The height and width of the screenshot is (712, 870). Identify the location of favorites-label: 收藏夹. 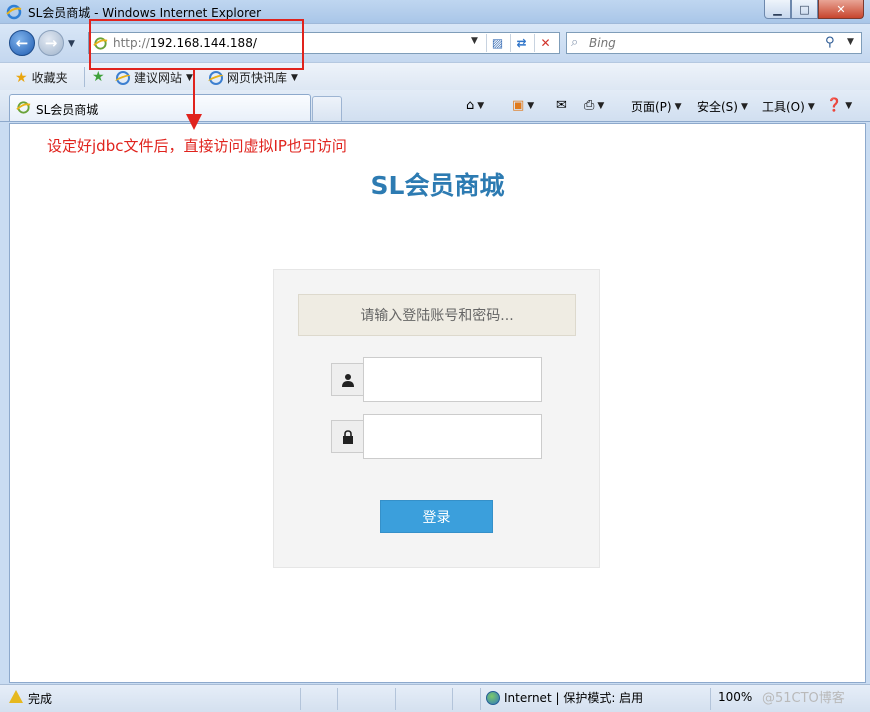
(49, 78).